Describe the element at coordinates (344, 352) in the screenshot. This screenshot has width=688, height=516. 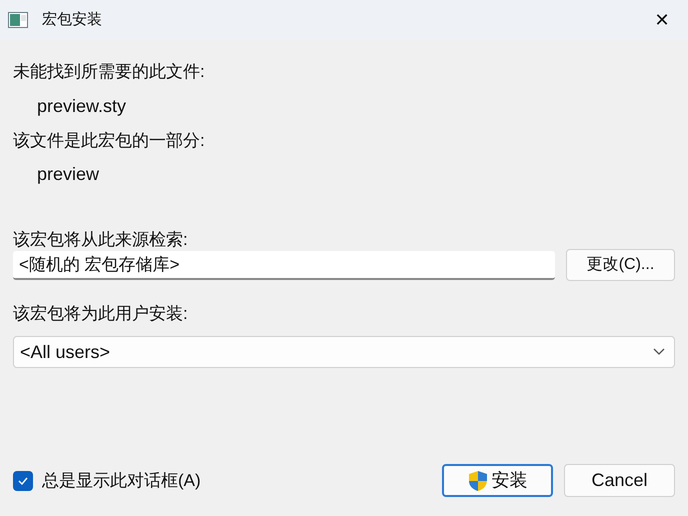
I see `user-select: <All users>` at that location.